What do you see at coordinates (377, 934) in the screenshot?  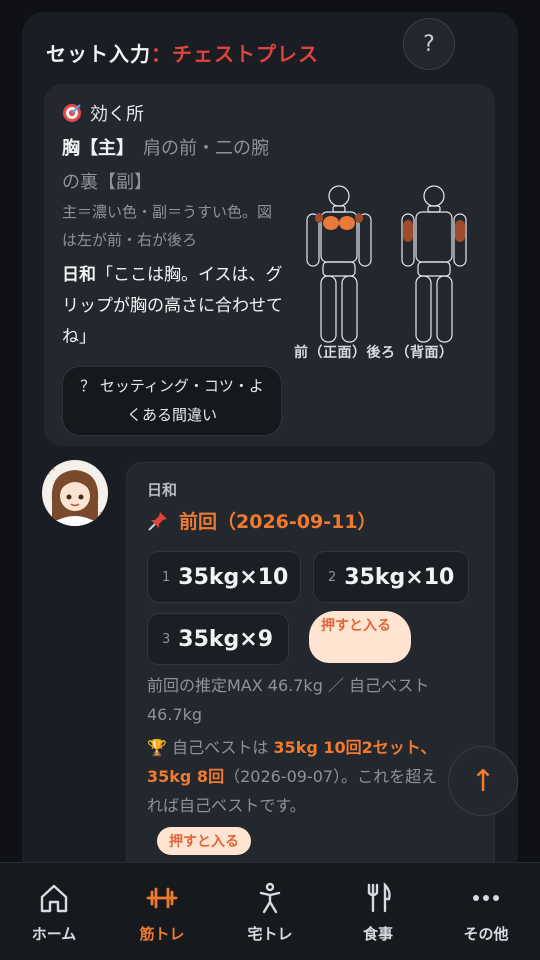 I see `tab-label: 食事` at bounding box center [377, 934].